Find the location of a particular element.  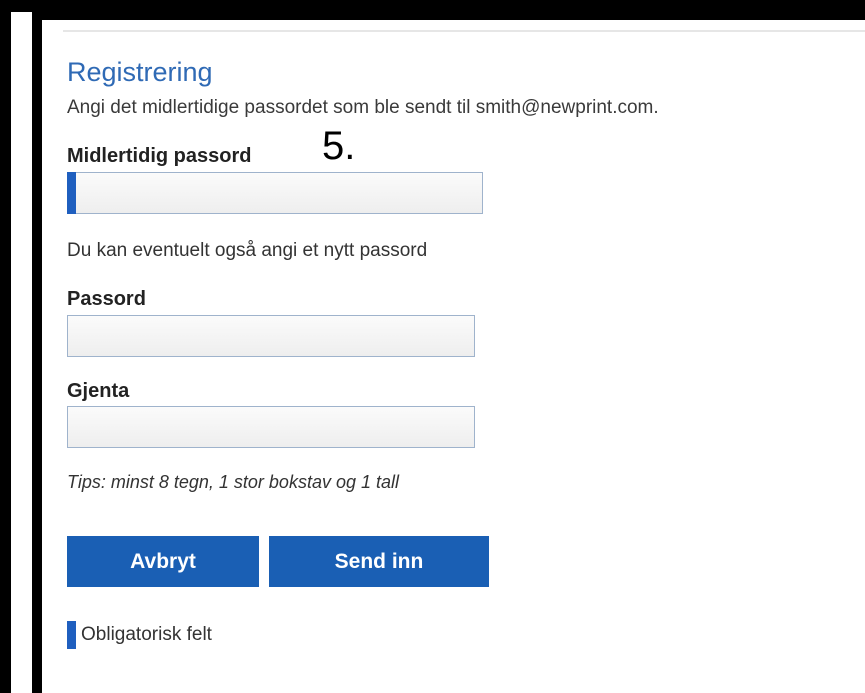

required-legend-text: Obligatorisk felt is located at coordinates (146, 634).